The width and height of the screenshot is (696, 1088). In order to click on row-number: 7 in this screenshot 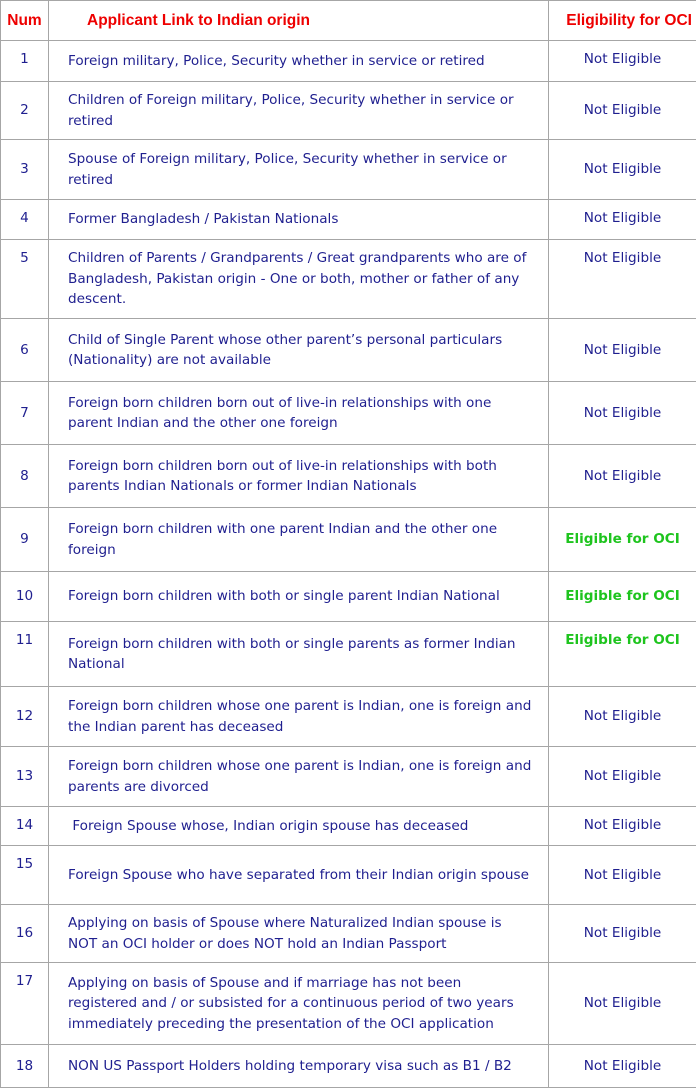, I will do `click(24, 413)`.